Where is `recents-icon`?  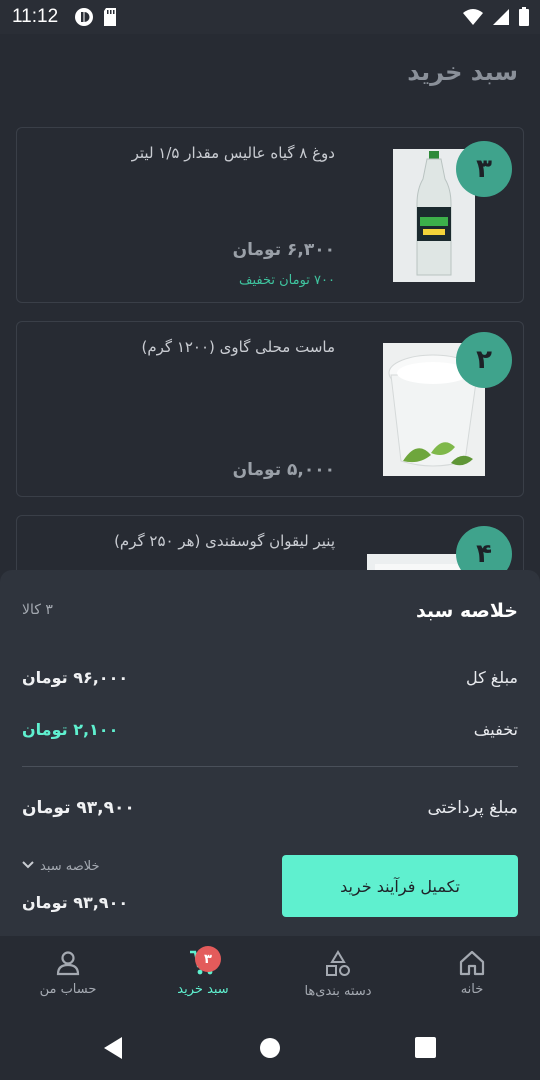 recents-icon is located at coordinates (425, 1049).